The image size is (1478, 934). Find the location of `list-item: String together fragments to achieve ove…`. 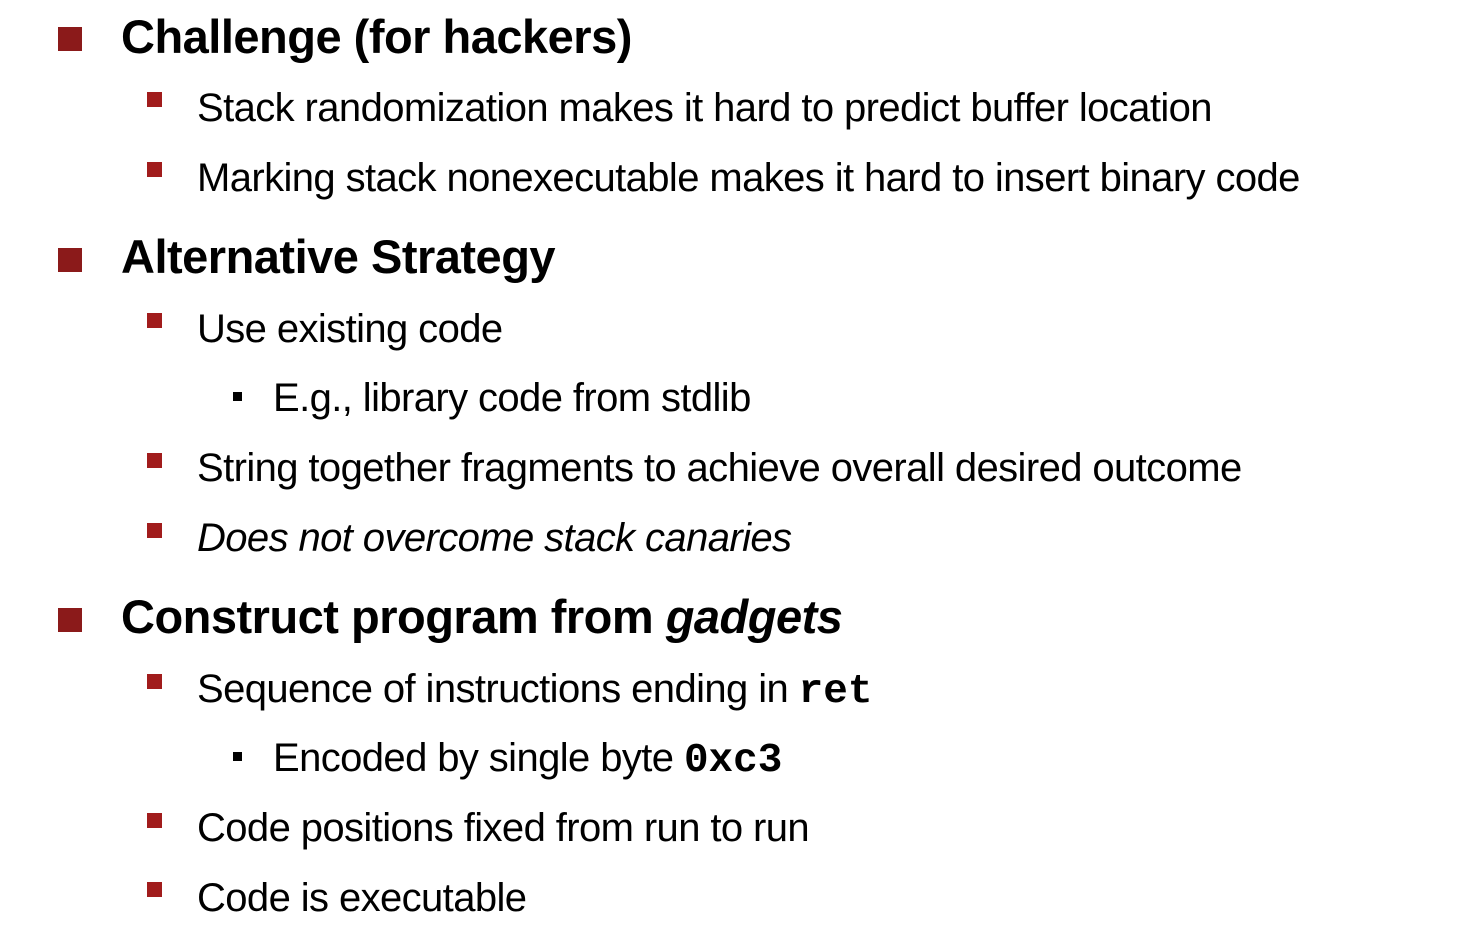

list-item: String together fragments to achieve ove… is located at coordinates (719, 468).